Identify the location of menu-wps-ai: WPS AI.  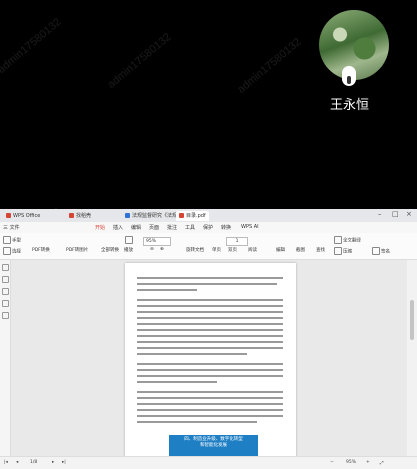
(250, 227).